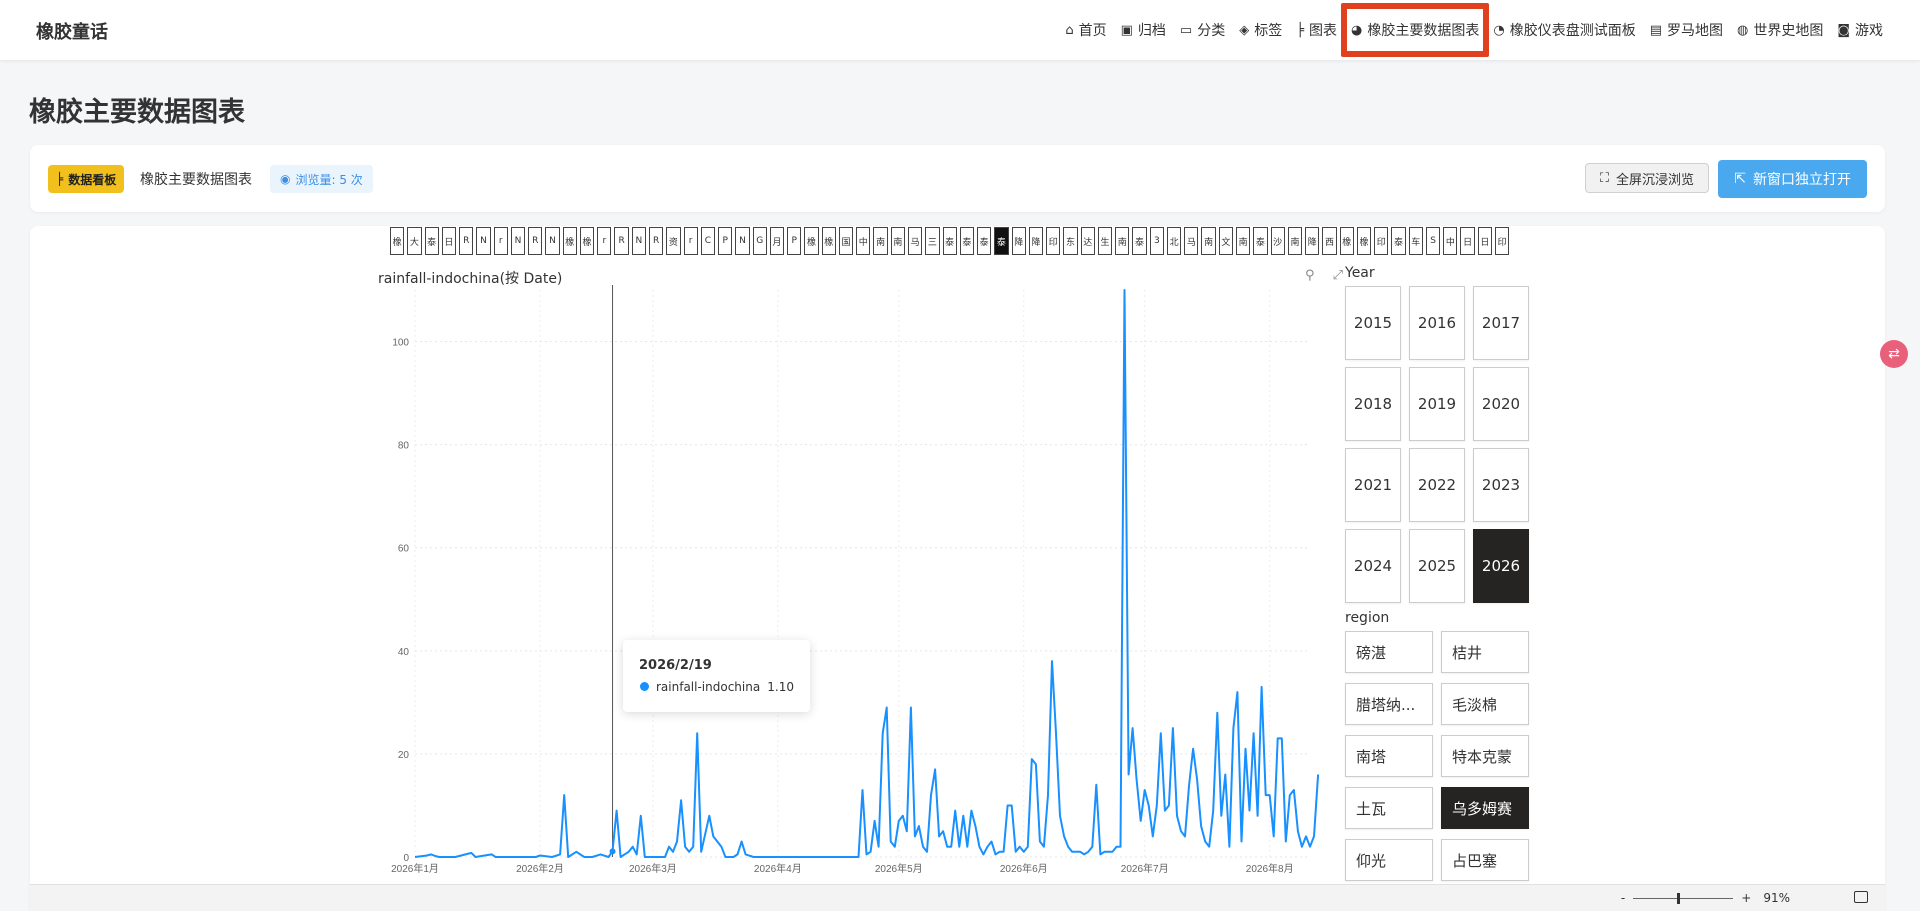 This screenshot has width=1920, height=911. What do you see at coordinates (1485, 704) in the screenshot?
I see `region-option: 毛淡棉` at bounding box center [1485, 704].